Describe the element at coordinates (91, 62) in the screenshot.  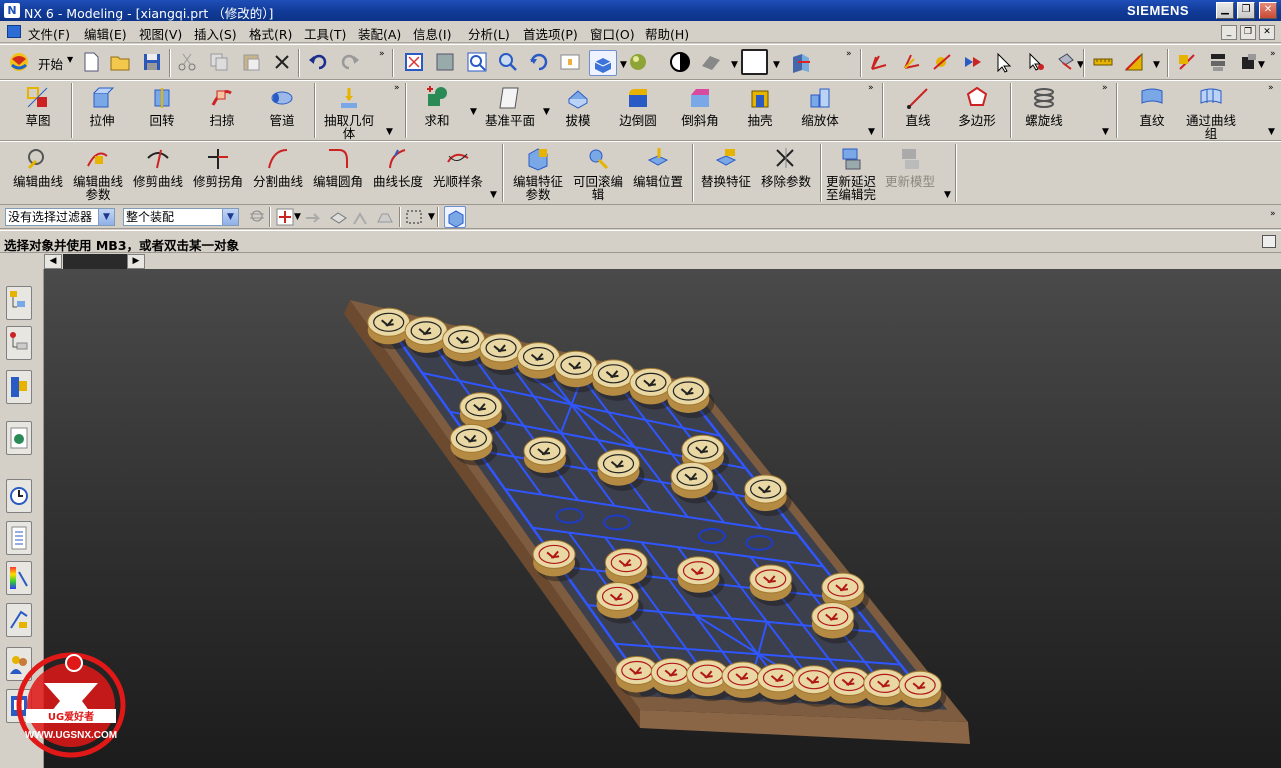
I see `new-file-button` at that location.